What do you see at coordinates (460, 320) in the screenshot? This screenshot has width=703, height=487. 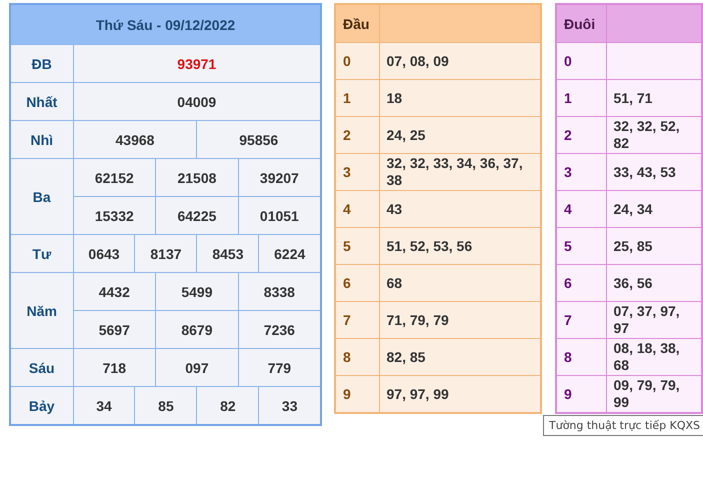 I see `numbers-cell: 71, 79, 79` at bounding box center [460, 320].